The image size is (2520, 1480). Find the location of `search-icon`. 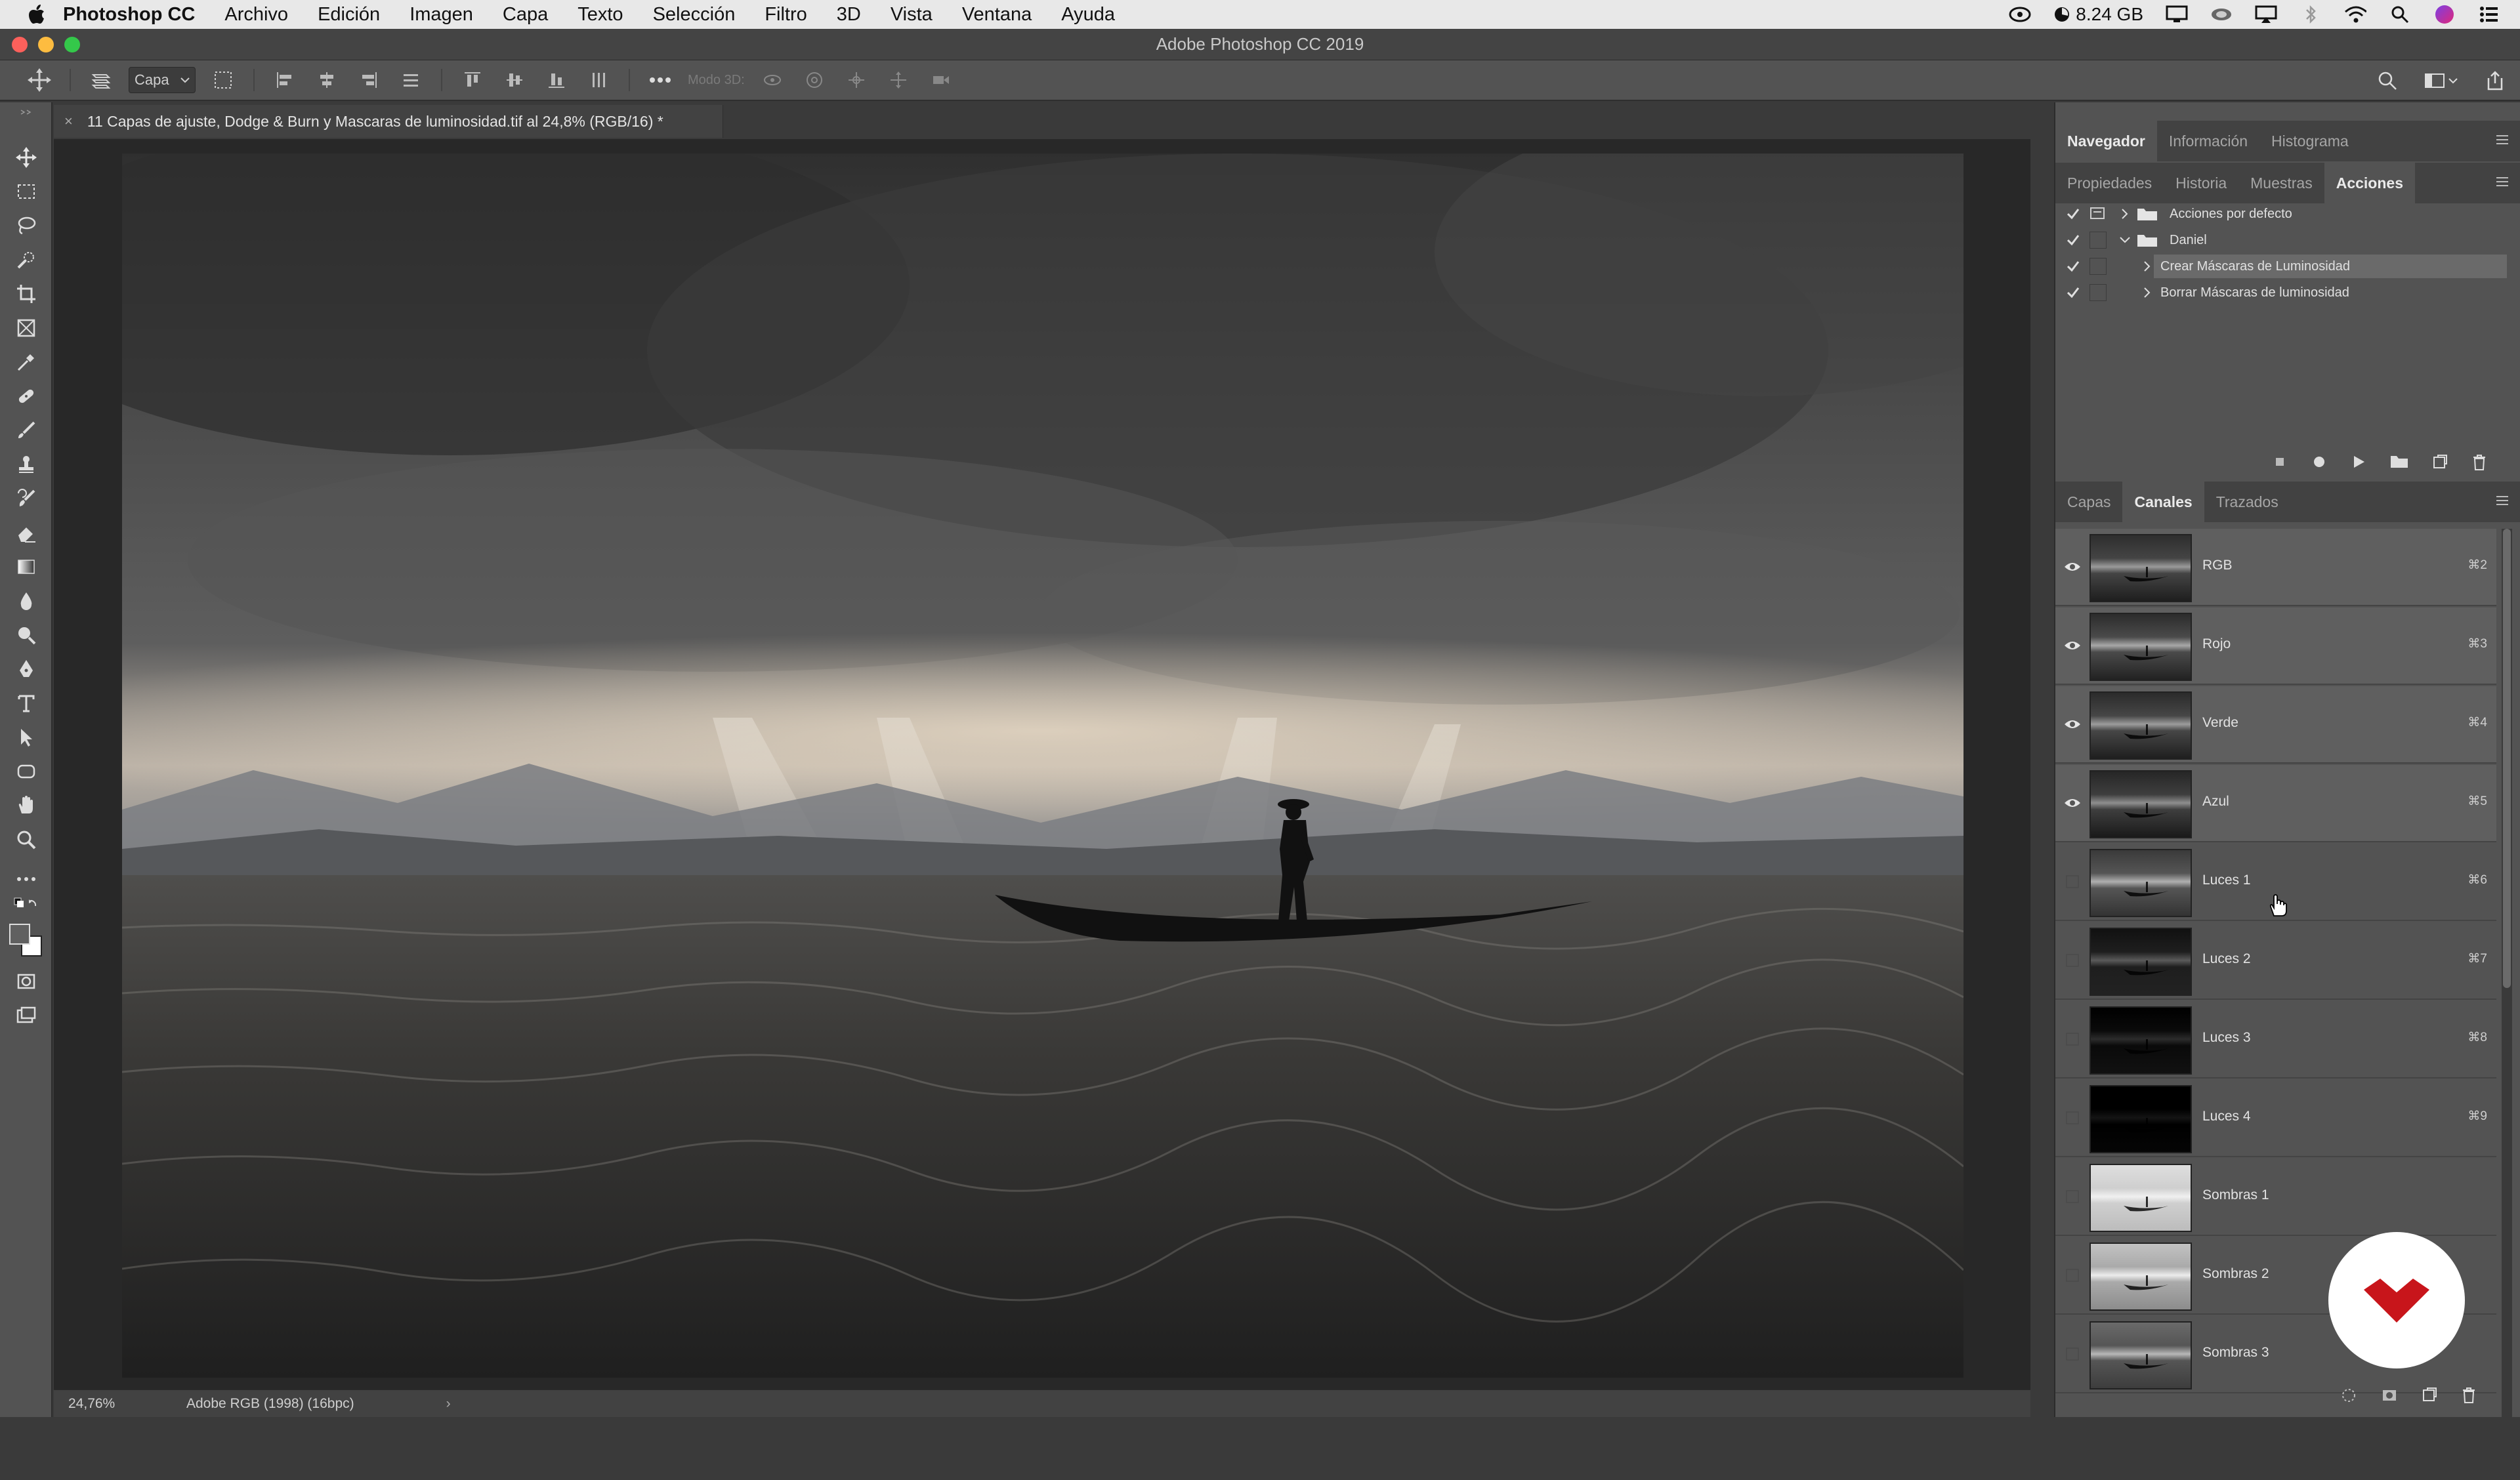

search-icon is located at coordinates (2387, 80).